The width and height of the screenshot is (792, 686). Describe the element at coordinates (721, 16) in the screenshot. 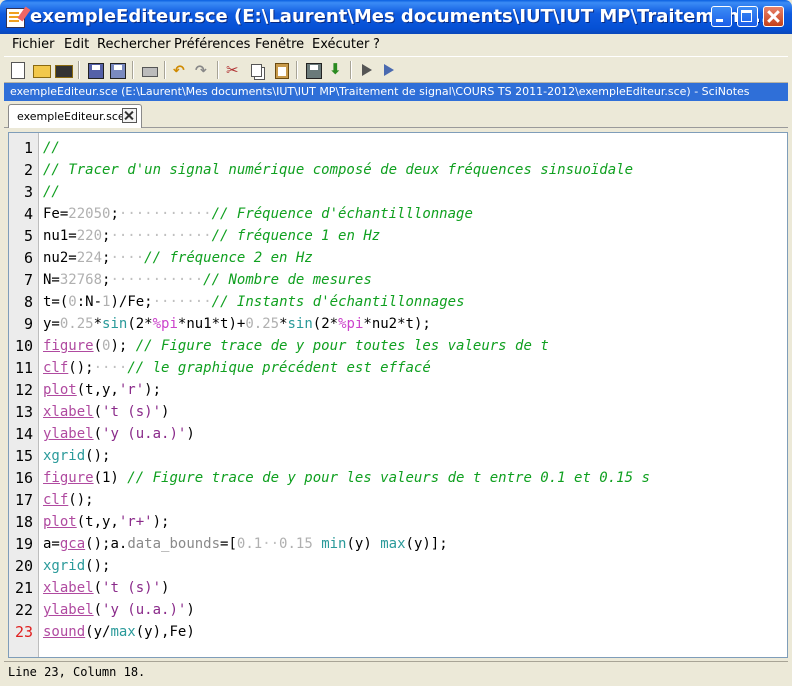

I see `minimize-button` at that location.